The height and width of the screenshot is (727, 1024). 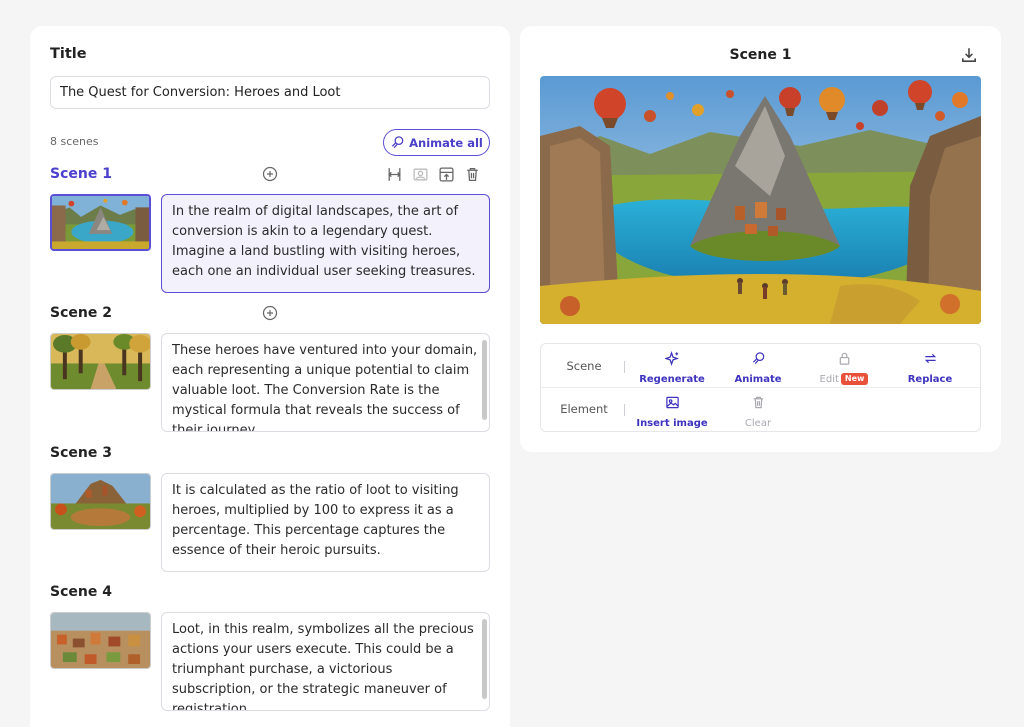 I want to click on mountain-island-thumbnail, so click(x=100, y=222).